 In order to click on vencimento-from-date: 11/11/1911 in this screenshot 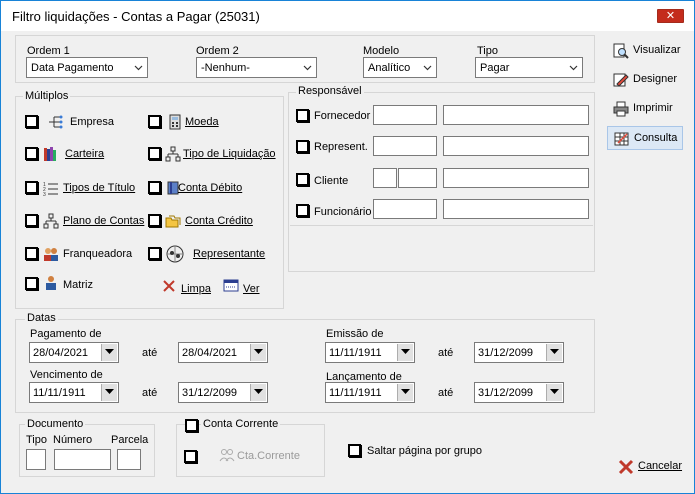, I will do `click(74, 392)`.